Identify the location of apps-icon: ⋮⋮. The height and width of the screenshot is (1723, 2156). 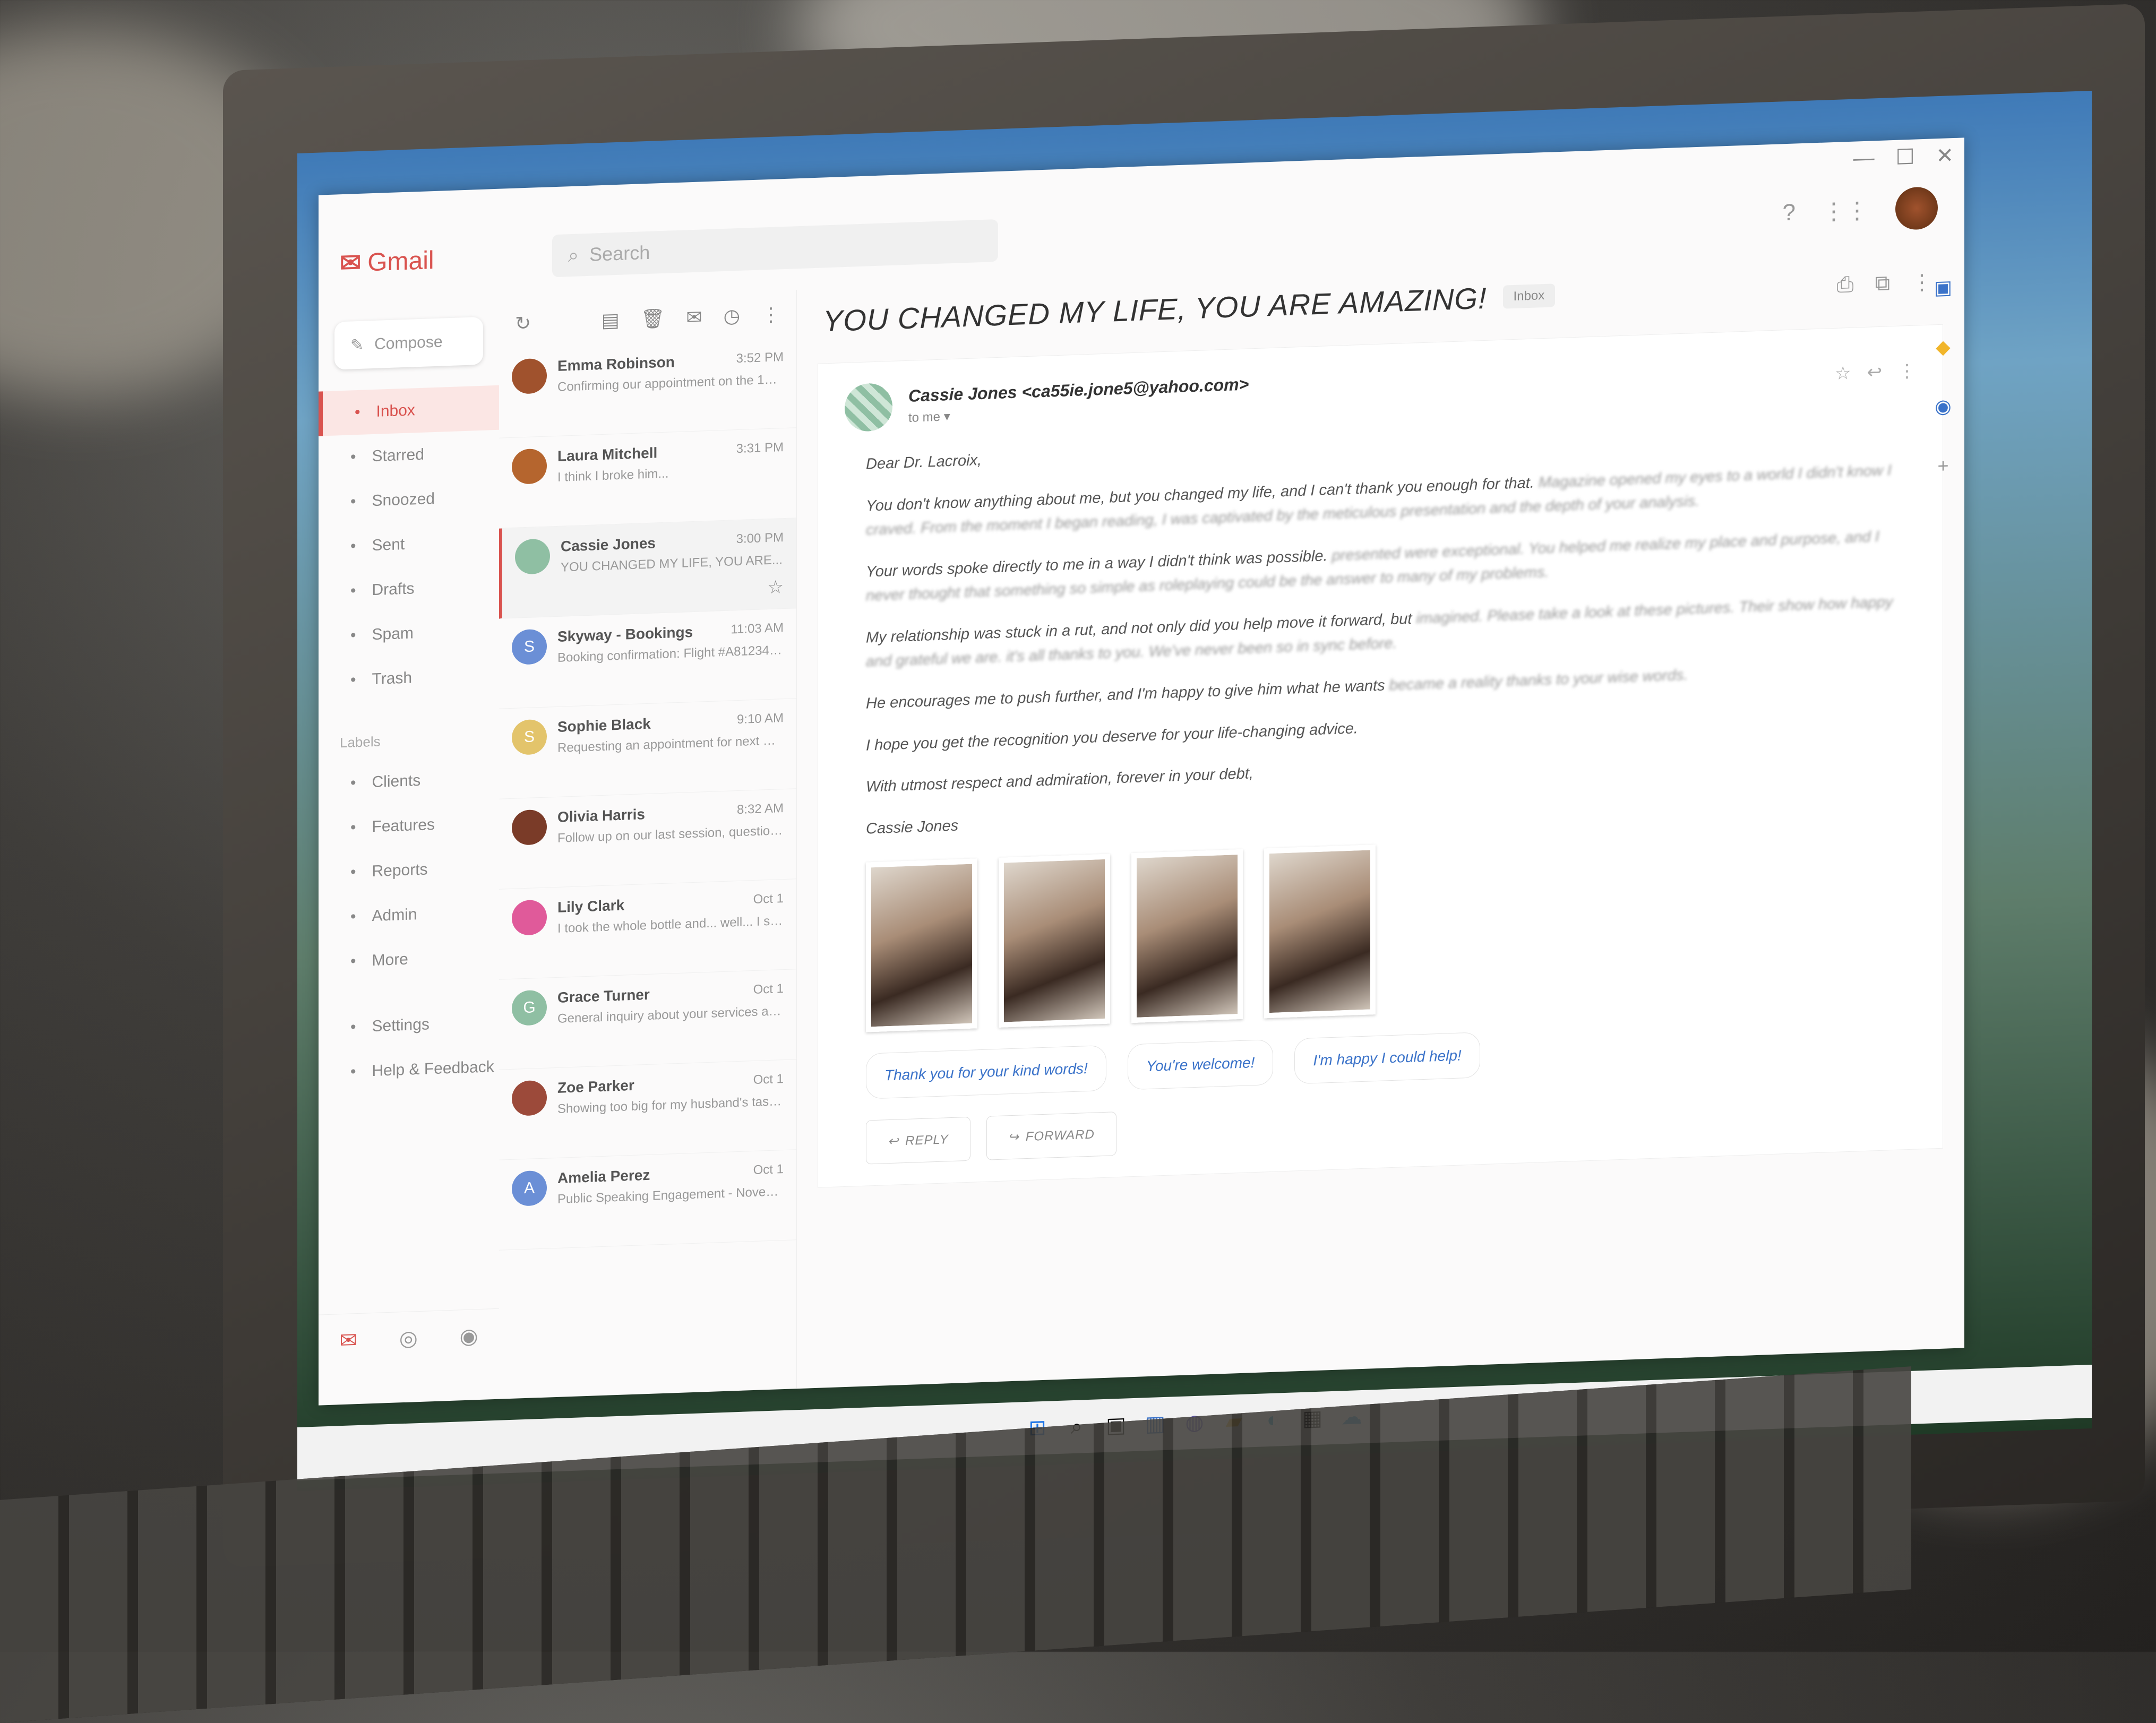
(1846, 210).